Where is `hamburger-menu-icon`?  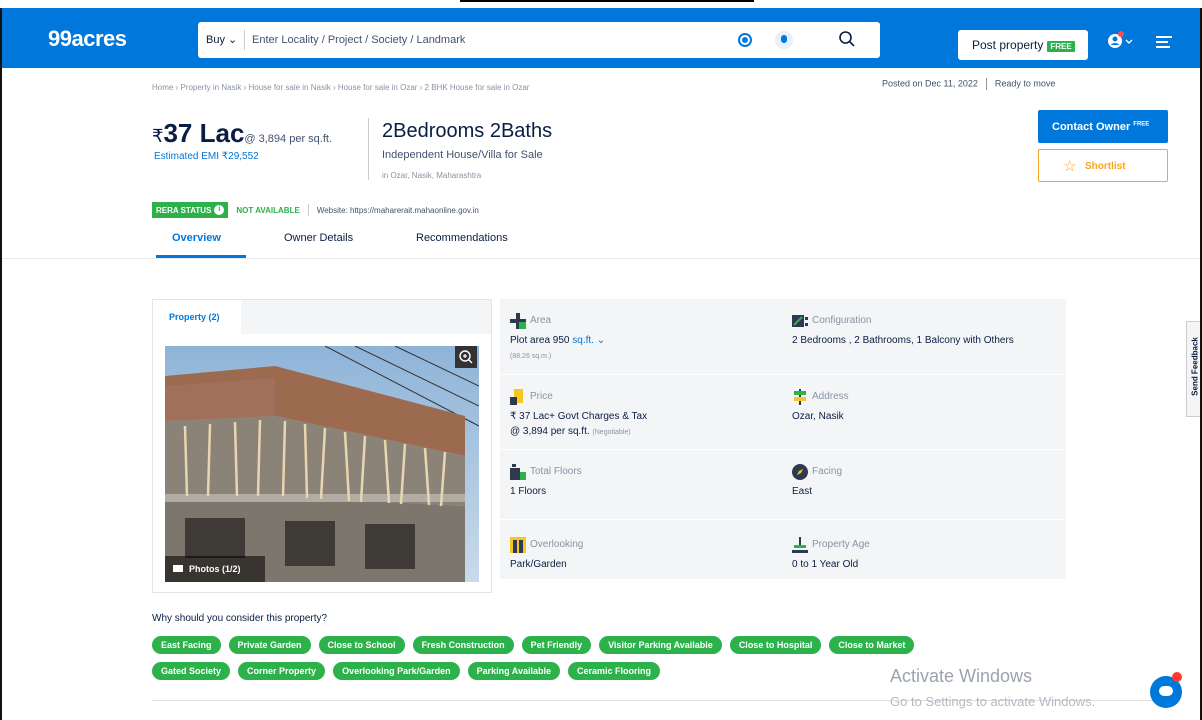 hamburger-menu-icon is located at coordinates (1164, 42).